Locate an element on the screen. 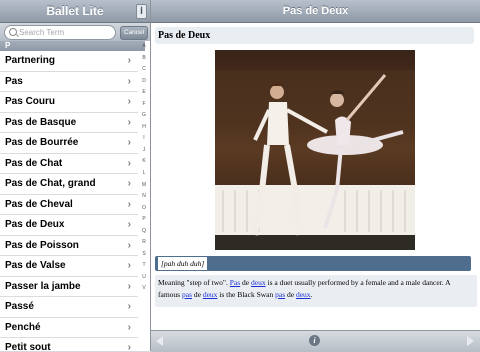 Image resolution: width=480 pixels, height=352 pixels. index-letter: N is located at coordinates (144, 197).